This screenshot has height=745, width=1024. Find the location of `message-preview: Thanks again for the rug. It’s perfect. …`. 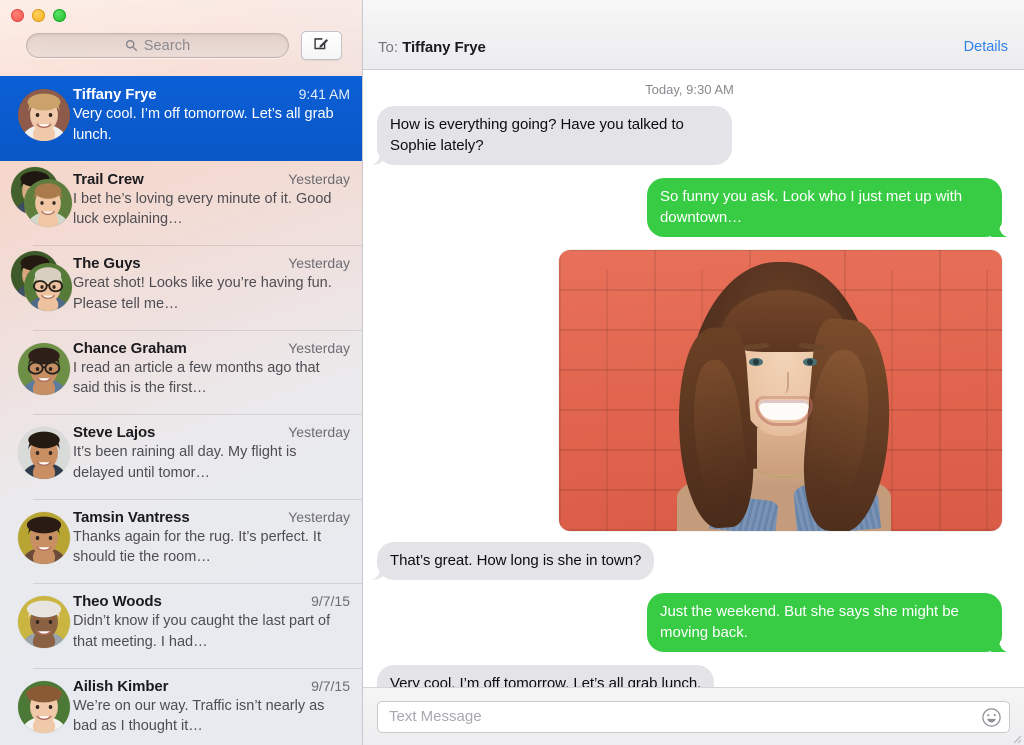

message-preview: Thanks again for the rug. It’s perfect. … is located at coordinates (197, 547).